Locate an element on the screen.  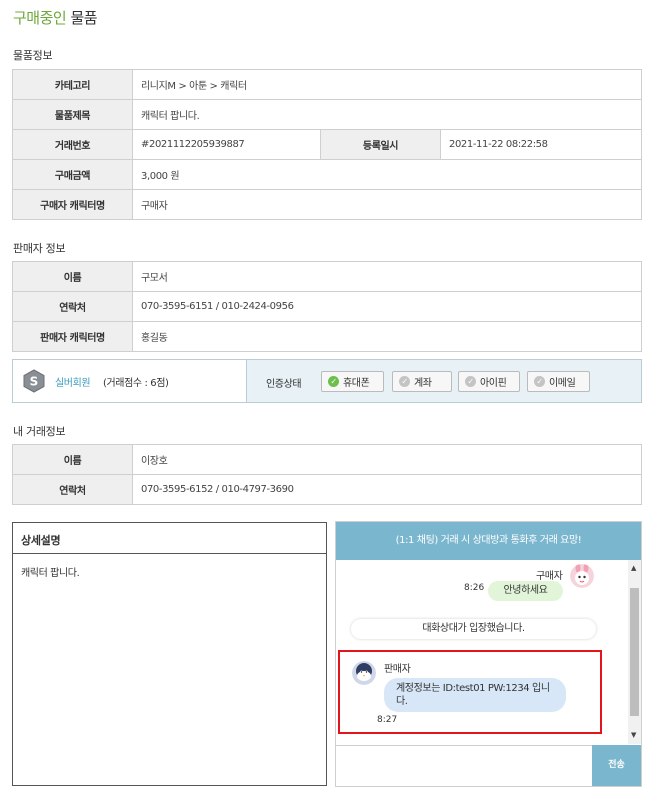
price-value: 3,000 원 is located at coordinates (387, 174).